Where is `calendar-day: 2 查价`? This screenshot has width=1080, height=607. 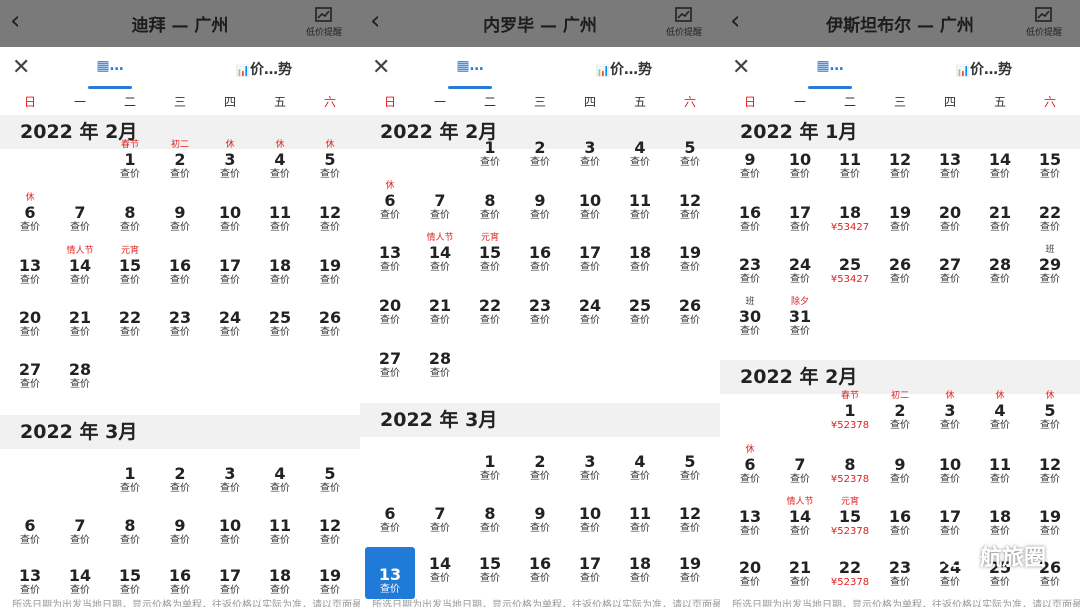 calendar-day: 2 查价 is located at coordinates (540, 148).